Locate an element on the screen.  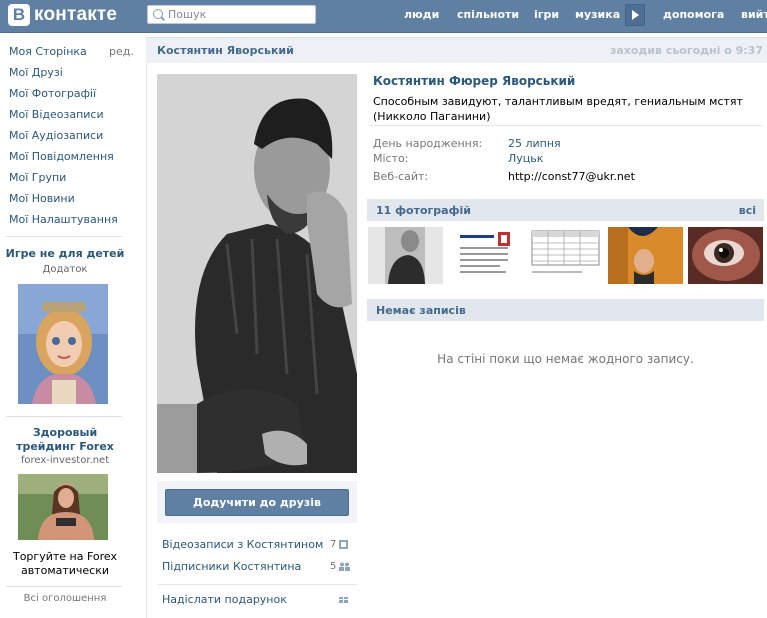
ad2-text: Торгуйте на Forex автоматически is located at coordinates (65, 564).